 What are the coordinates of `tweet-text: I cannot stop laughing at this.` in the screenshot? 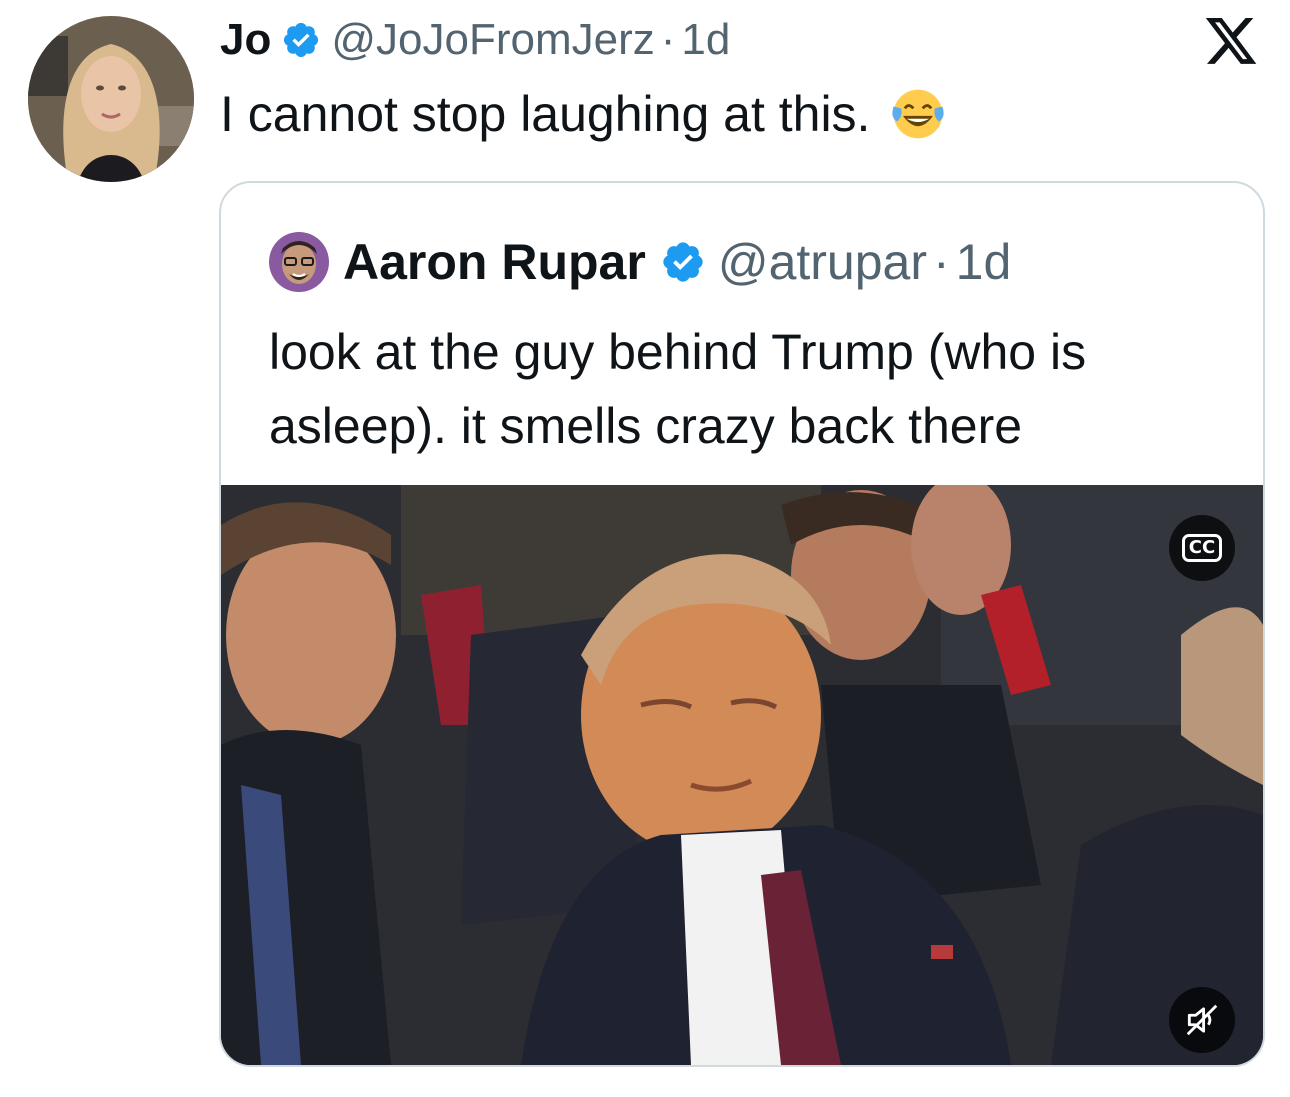 It's located at (584, 114).